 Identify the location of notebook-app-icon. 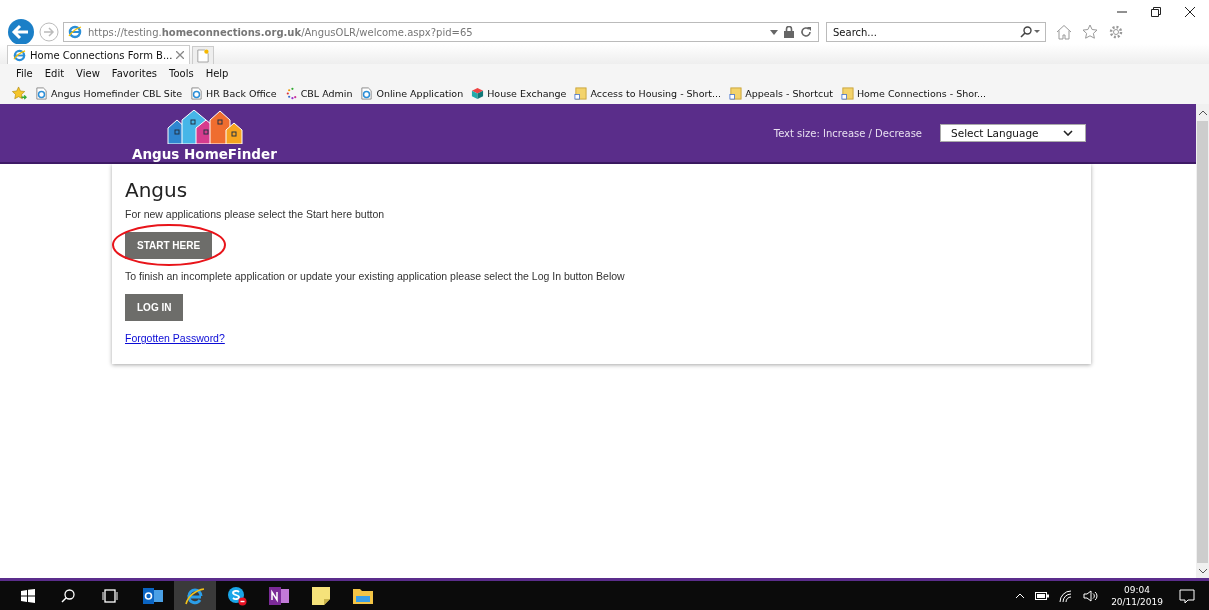
(279, 595).